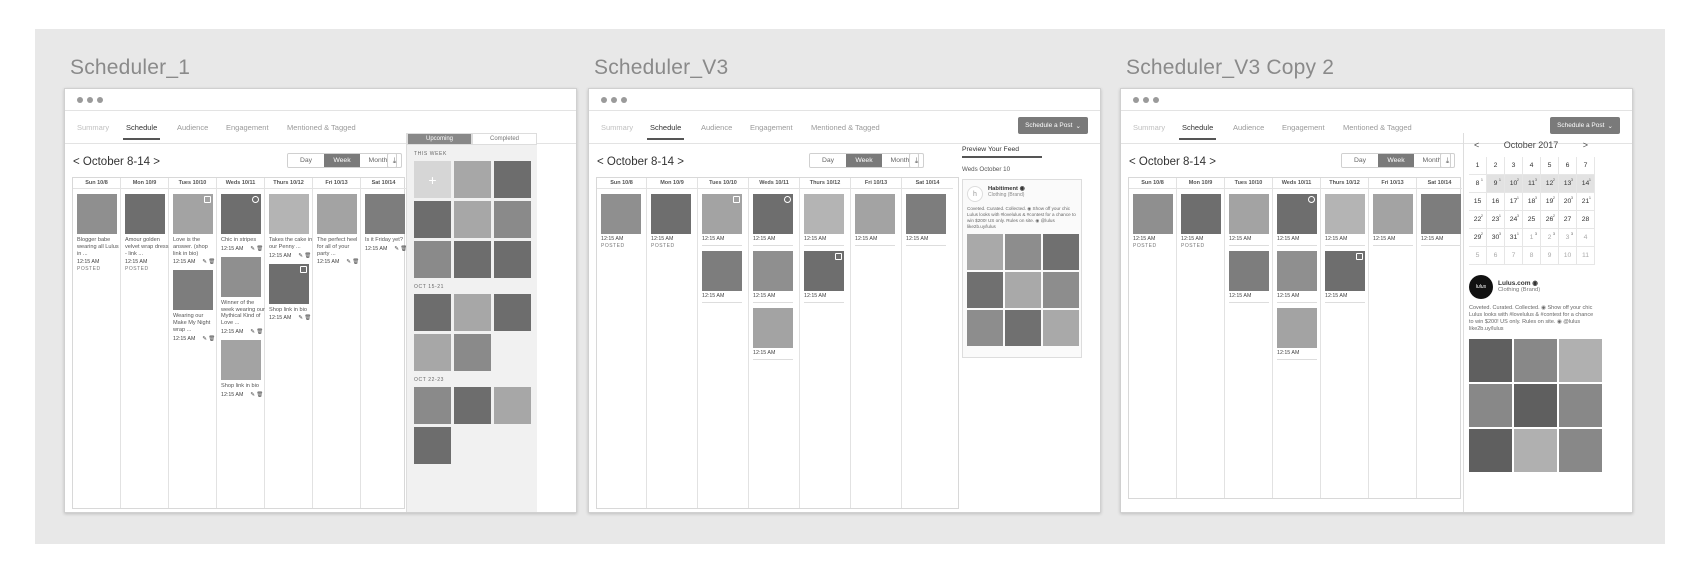 The width and height of the screenshot is (1696, 572). Describe the element at coordinates (1550, 238) in the screenshot. I see `calendar-day: 23` at that location.